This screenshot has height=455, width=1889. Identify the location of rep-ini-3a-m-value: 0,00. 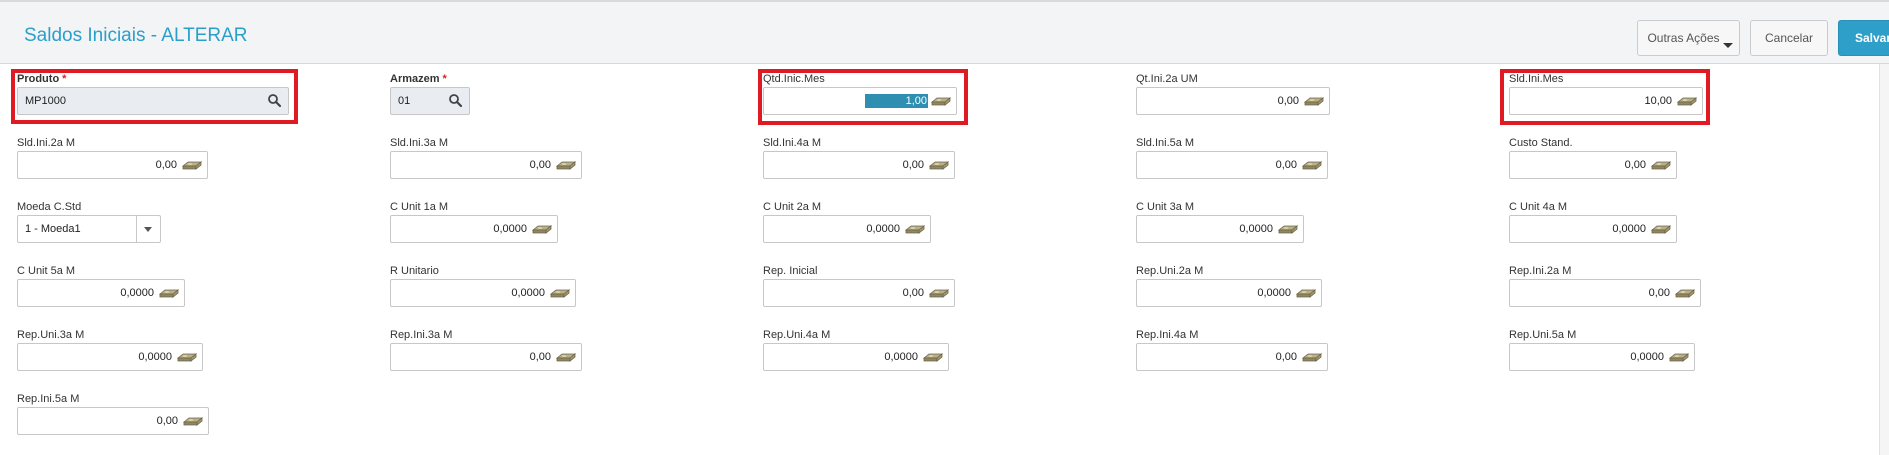
(540, 357).